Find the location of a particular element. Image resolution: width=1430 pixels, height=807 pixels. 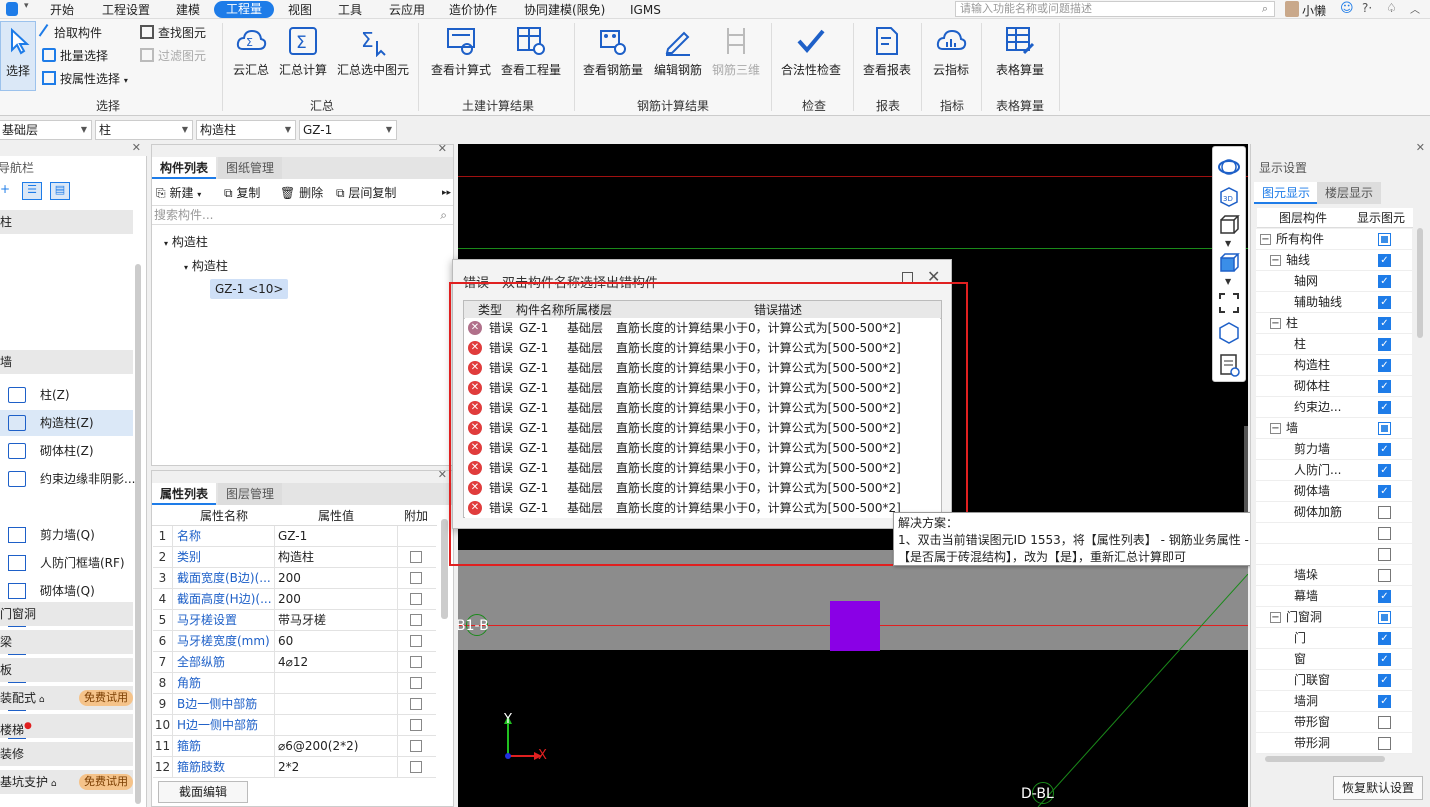

display-vertical-scroll is located at coordinates (1420, 283).